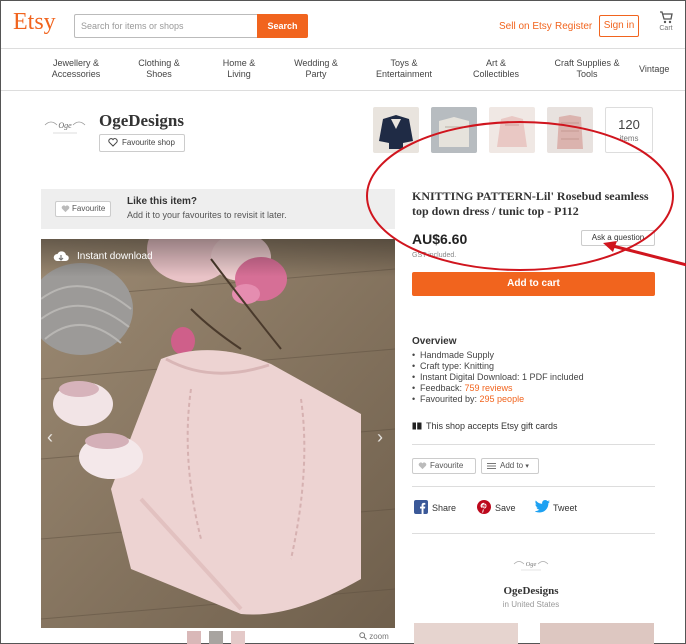 Image resolution: width=686 pixels, height=644 pixels. Describe the element at coordinates (239, 63) in the screenshot. I see `category-line1: Home &` at that location.